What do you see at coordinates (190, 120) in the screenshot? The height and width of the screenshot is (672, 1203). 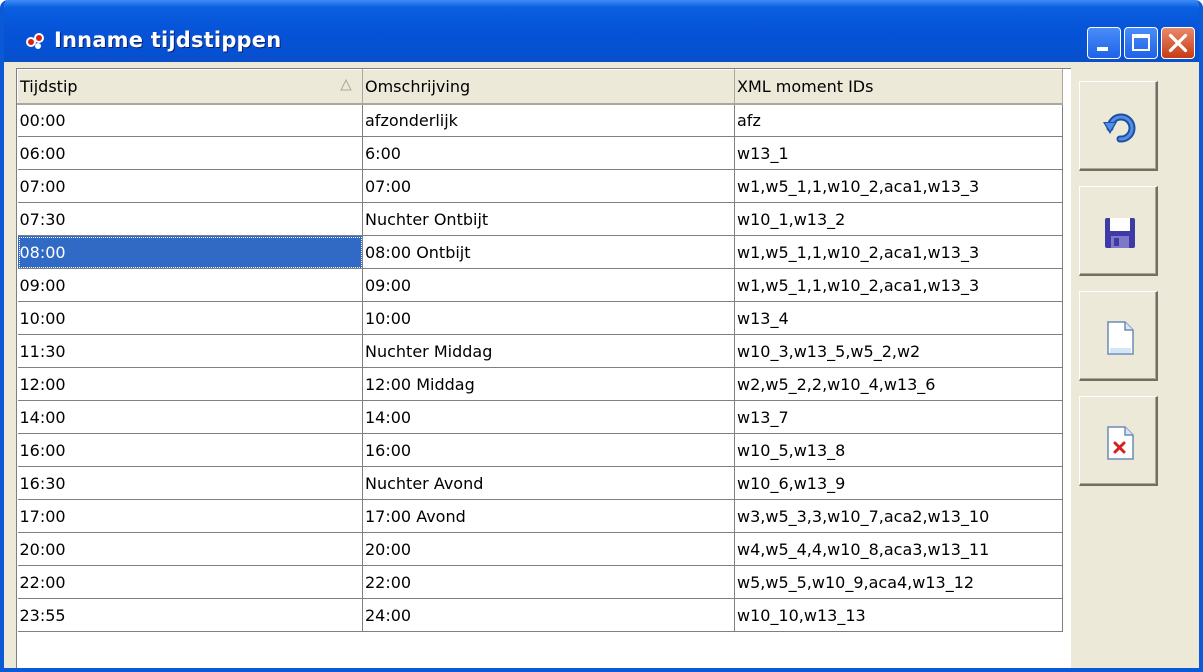 I see `table-cell: 00:00` at bounding box center [190, 120].